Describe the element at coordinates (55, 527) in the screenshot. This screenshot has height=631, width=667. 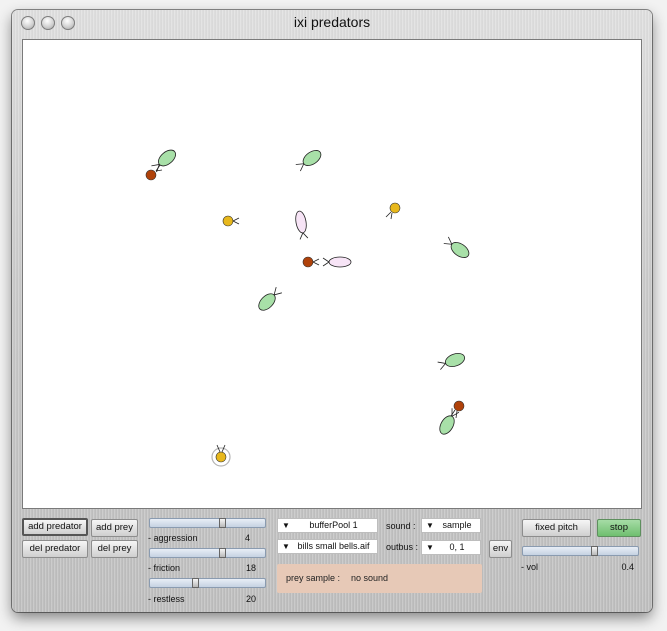
I see `add-predator-button: add predator` at that location.